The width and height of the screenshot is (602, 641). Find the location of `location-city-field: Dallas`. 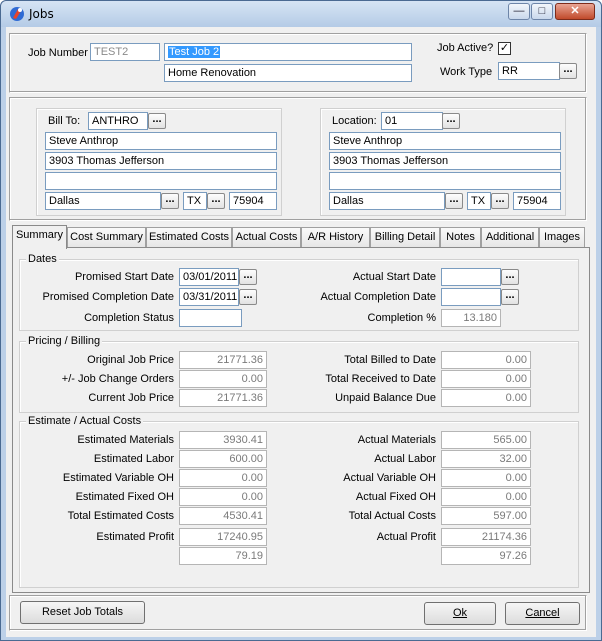

location-city-field: Dallas is located at coordinates (387, 201).